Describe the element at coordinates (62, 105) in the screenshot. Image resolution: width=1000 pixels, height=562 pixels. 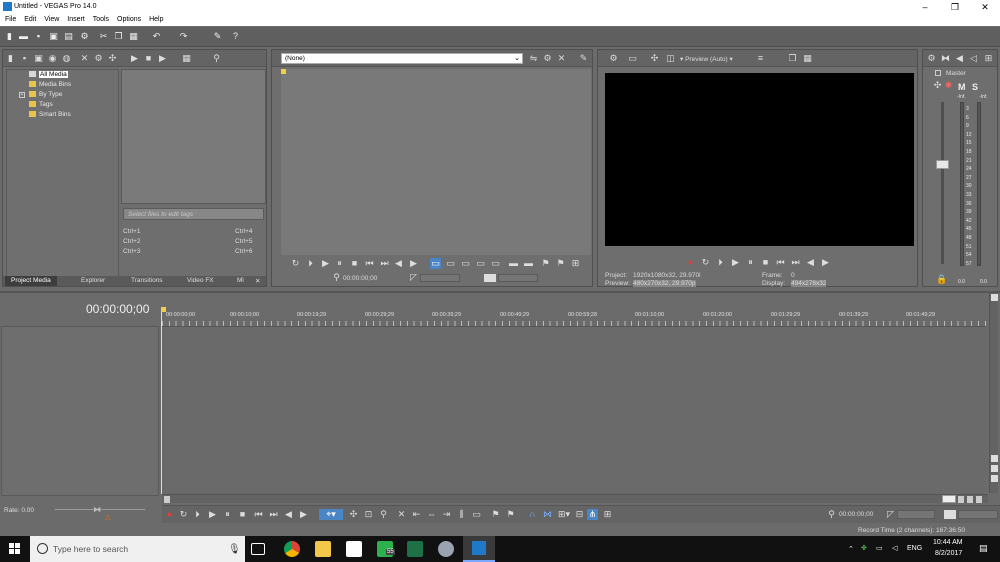
I see `tree-item-tags: Tags` at that location.